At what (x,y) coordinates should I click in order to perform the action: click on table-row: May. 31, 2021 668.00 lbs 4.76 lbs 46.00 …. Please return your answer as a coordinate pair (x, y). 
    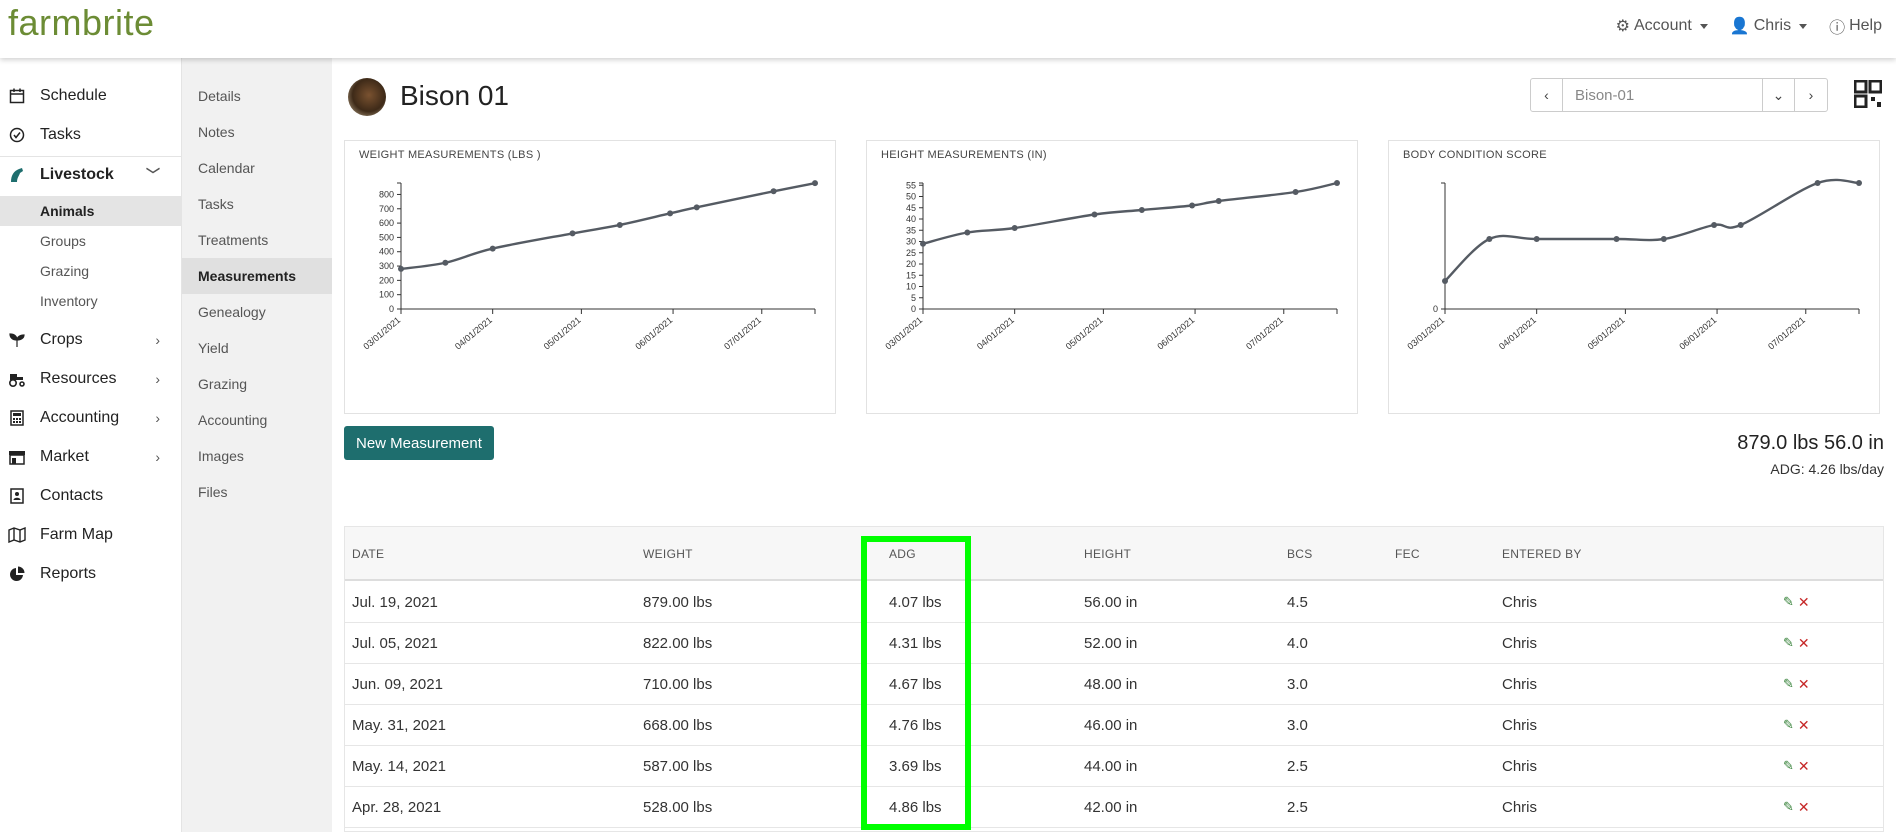
    Looking at the image, I should click on (1114, 725).